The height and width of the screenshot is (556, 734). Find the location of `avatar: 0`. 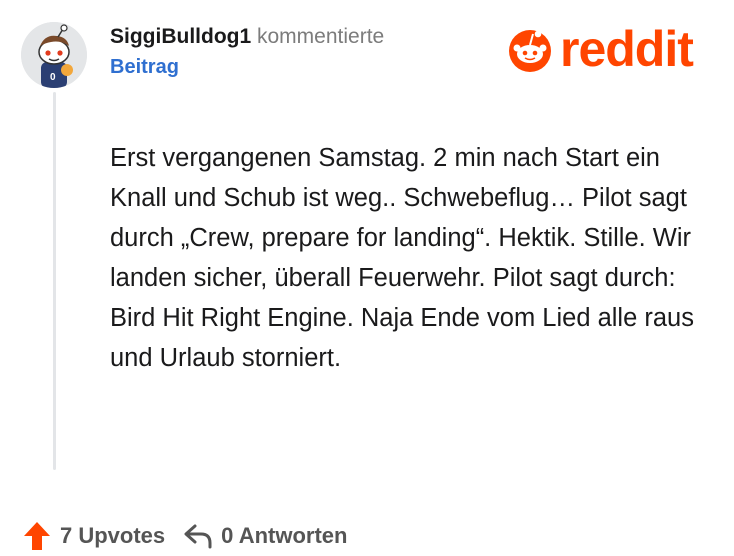

avatar: 0 is located at coordinates (54, 55).